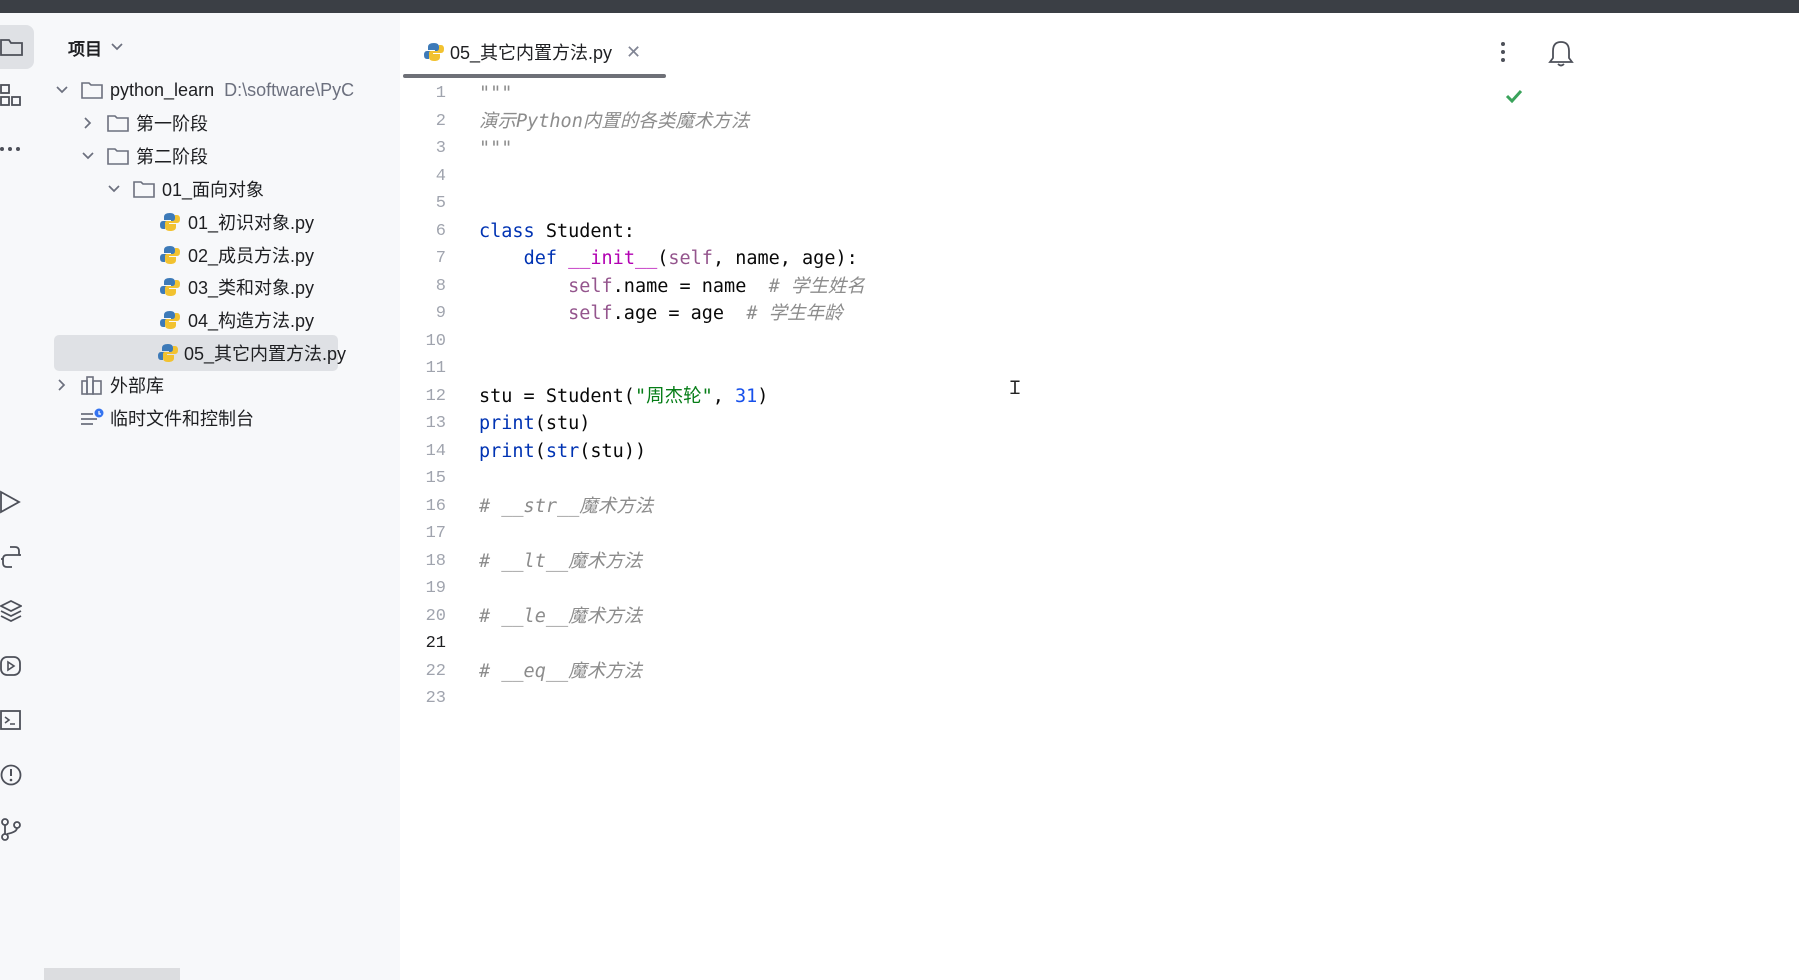 This screenshot has width=1799, height=980. Describe the element at coordinates (435, 616) in the screenshot. I see `line-number: 20` at that location.